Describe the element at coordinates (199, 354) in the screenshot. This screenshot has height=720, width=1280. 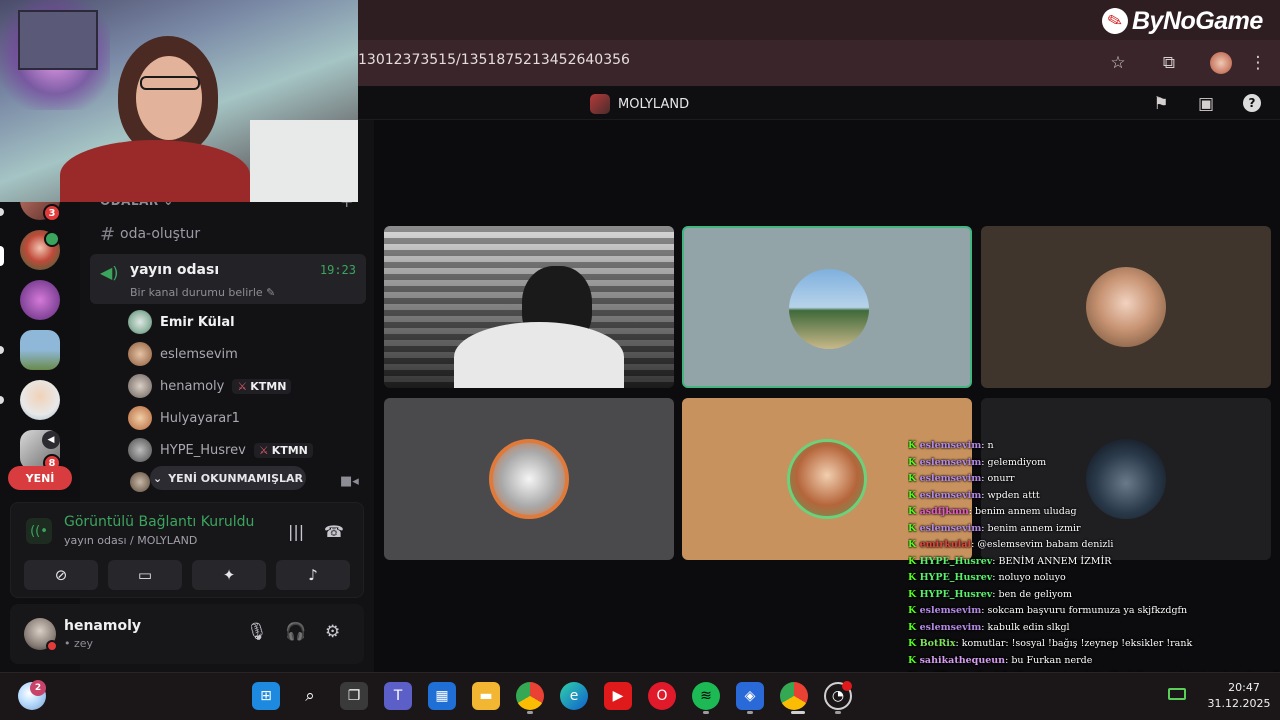
I see `member-name: eslemsevim` at that location.